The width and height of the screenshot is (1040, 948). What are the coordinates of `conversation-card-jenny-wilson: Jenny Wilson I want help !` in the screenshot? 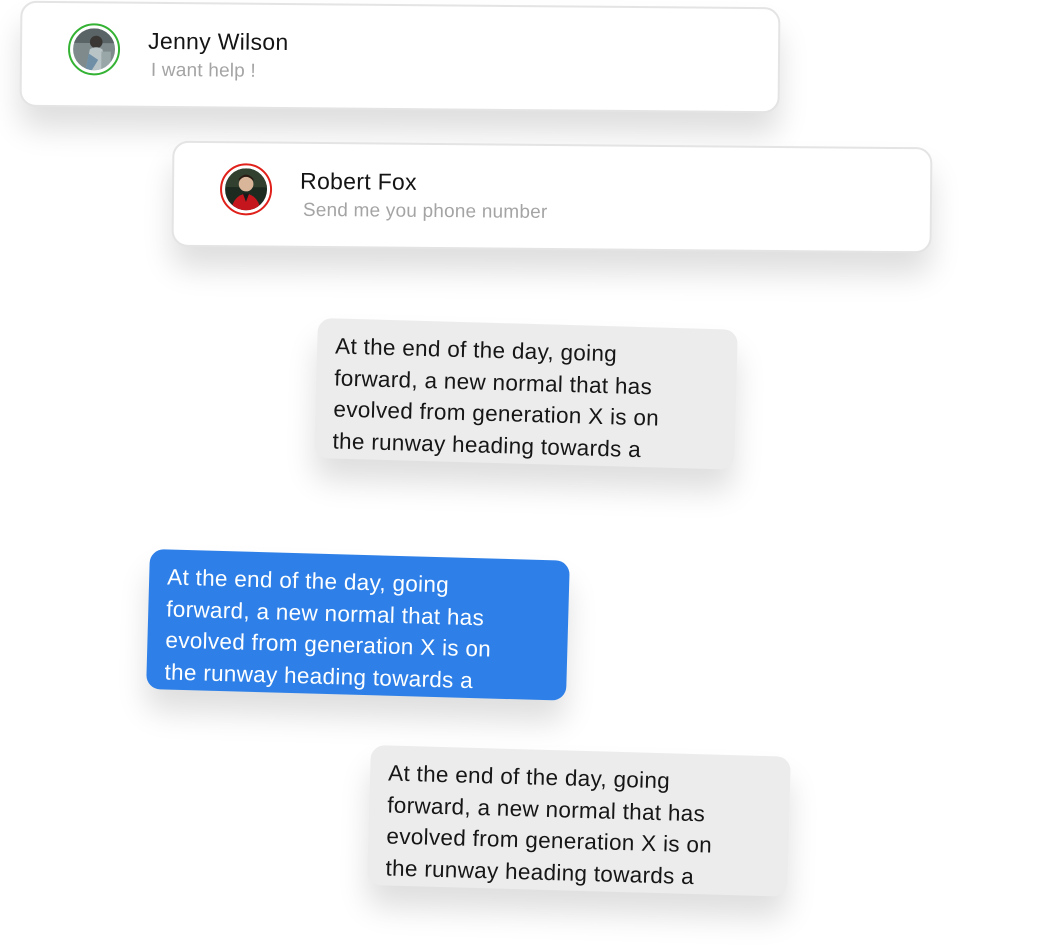 It's located at (400, 57).